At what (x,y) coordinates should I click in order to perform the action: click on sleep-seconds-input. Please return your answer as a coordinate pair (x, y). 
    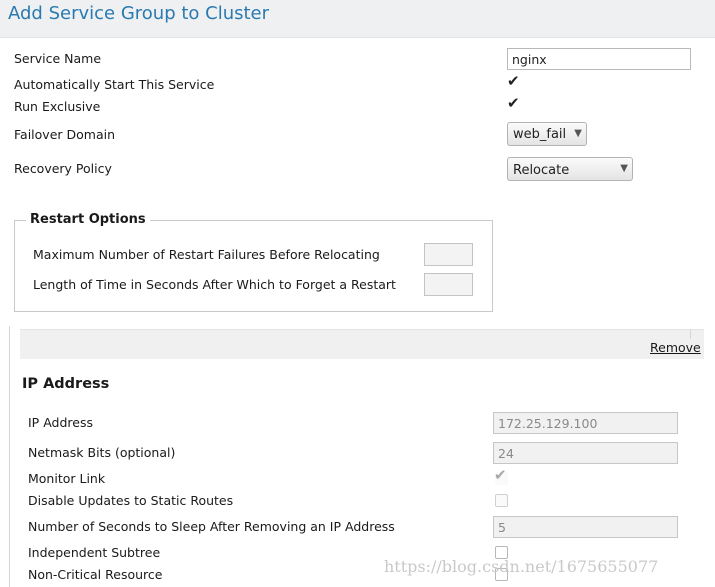
    Looking at the image, I should click on (585, 527).